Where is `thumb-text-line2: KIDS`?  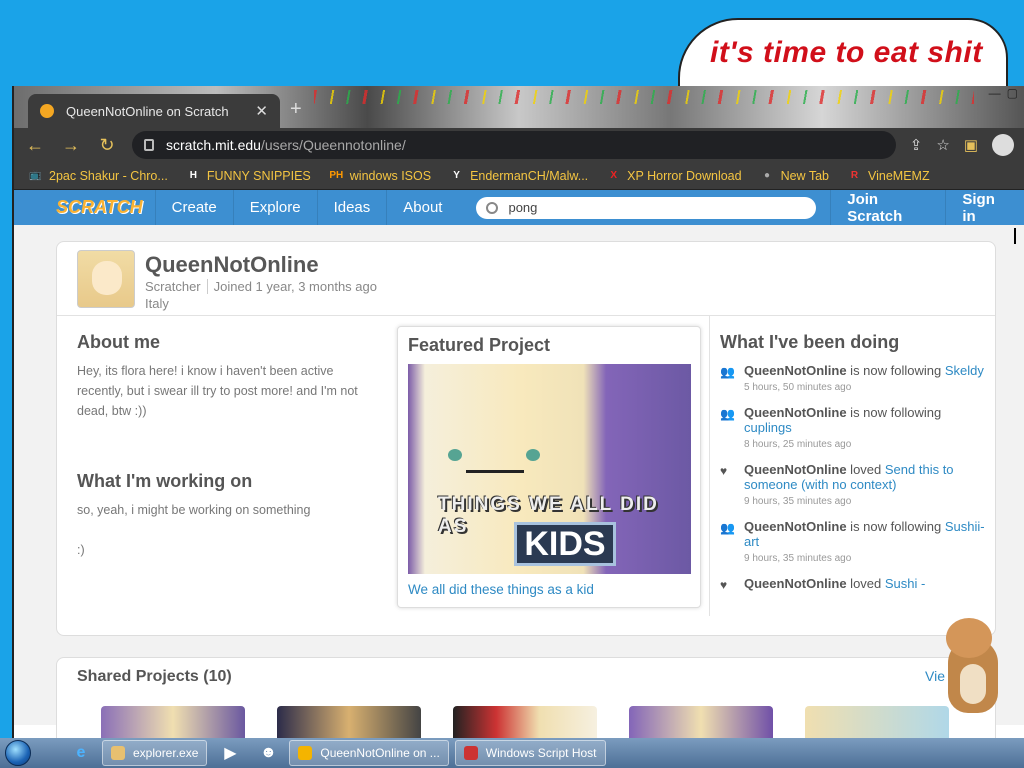 thumb-text-line2: KIDS is located at coordinates (565, 544).